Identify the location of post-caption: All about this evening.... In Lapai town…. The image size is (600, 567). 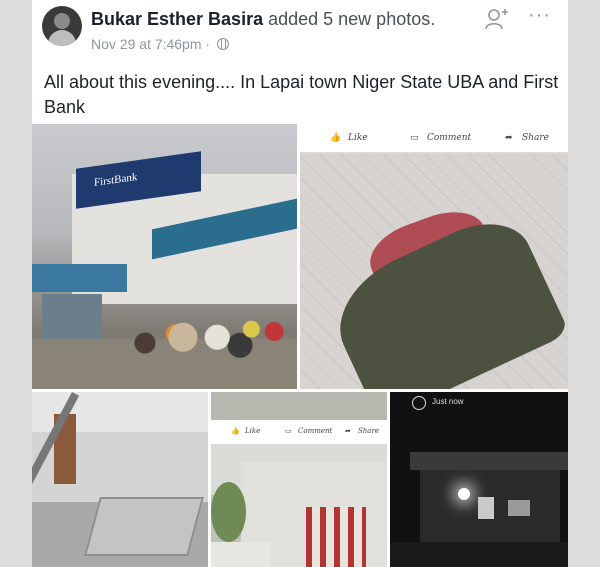
(301, 94).